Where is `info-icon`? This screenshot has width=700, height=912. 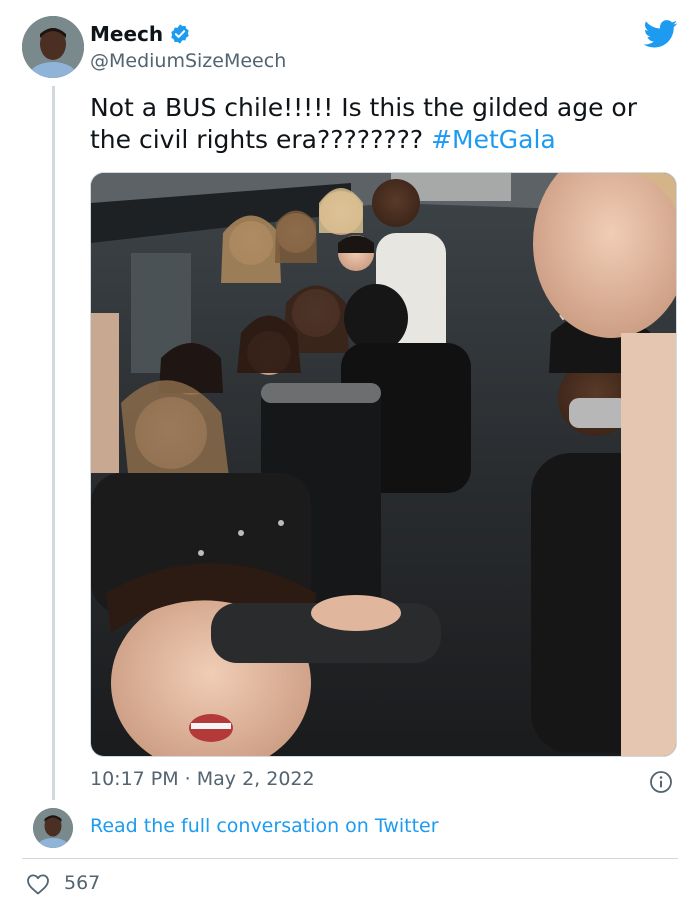
info-icon is located at coordinates (661, 782).